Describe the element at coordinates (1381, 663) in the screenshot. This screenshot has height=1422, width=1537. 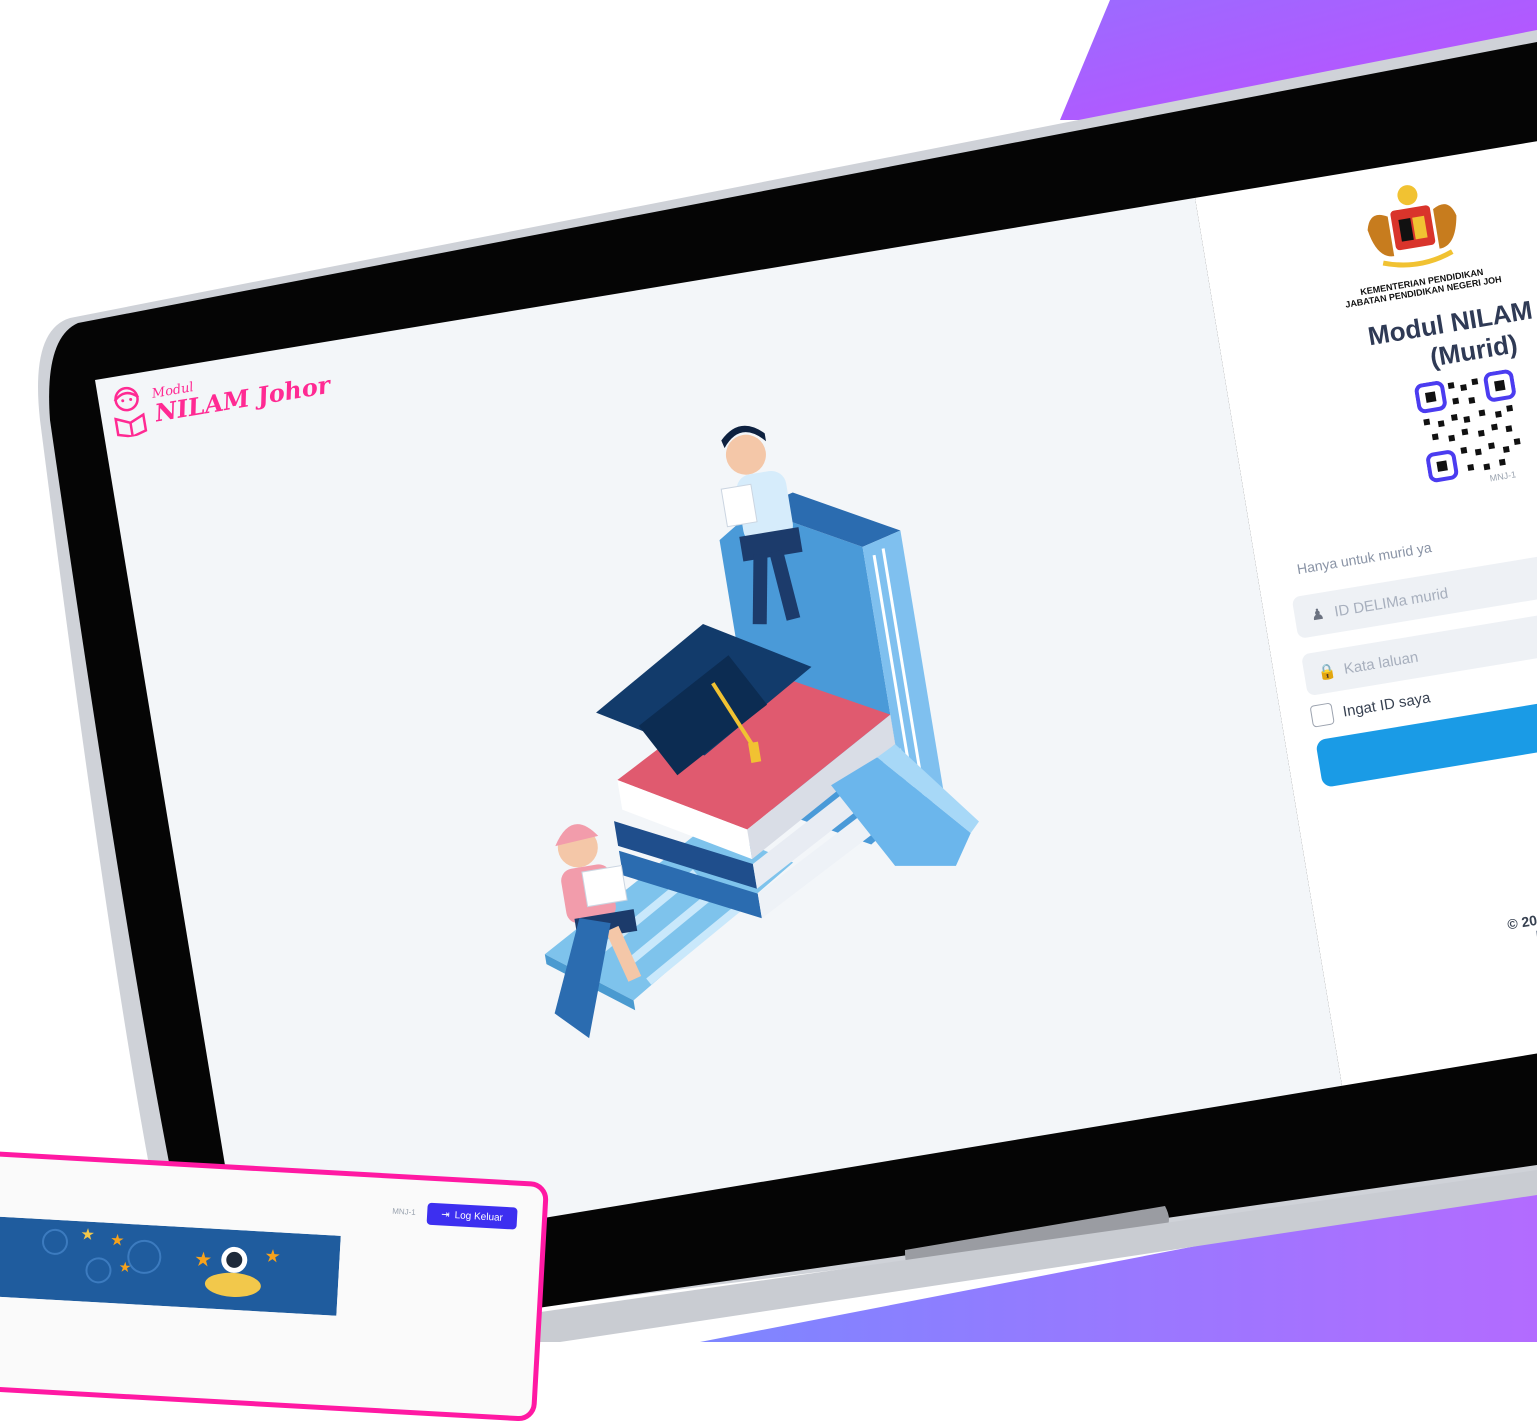
I see `password-placeholder: Kata laluan` at that location.